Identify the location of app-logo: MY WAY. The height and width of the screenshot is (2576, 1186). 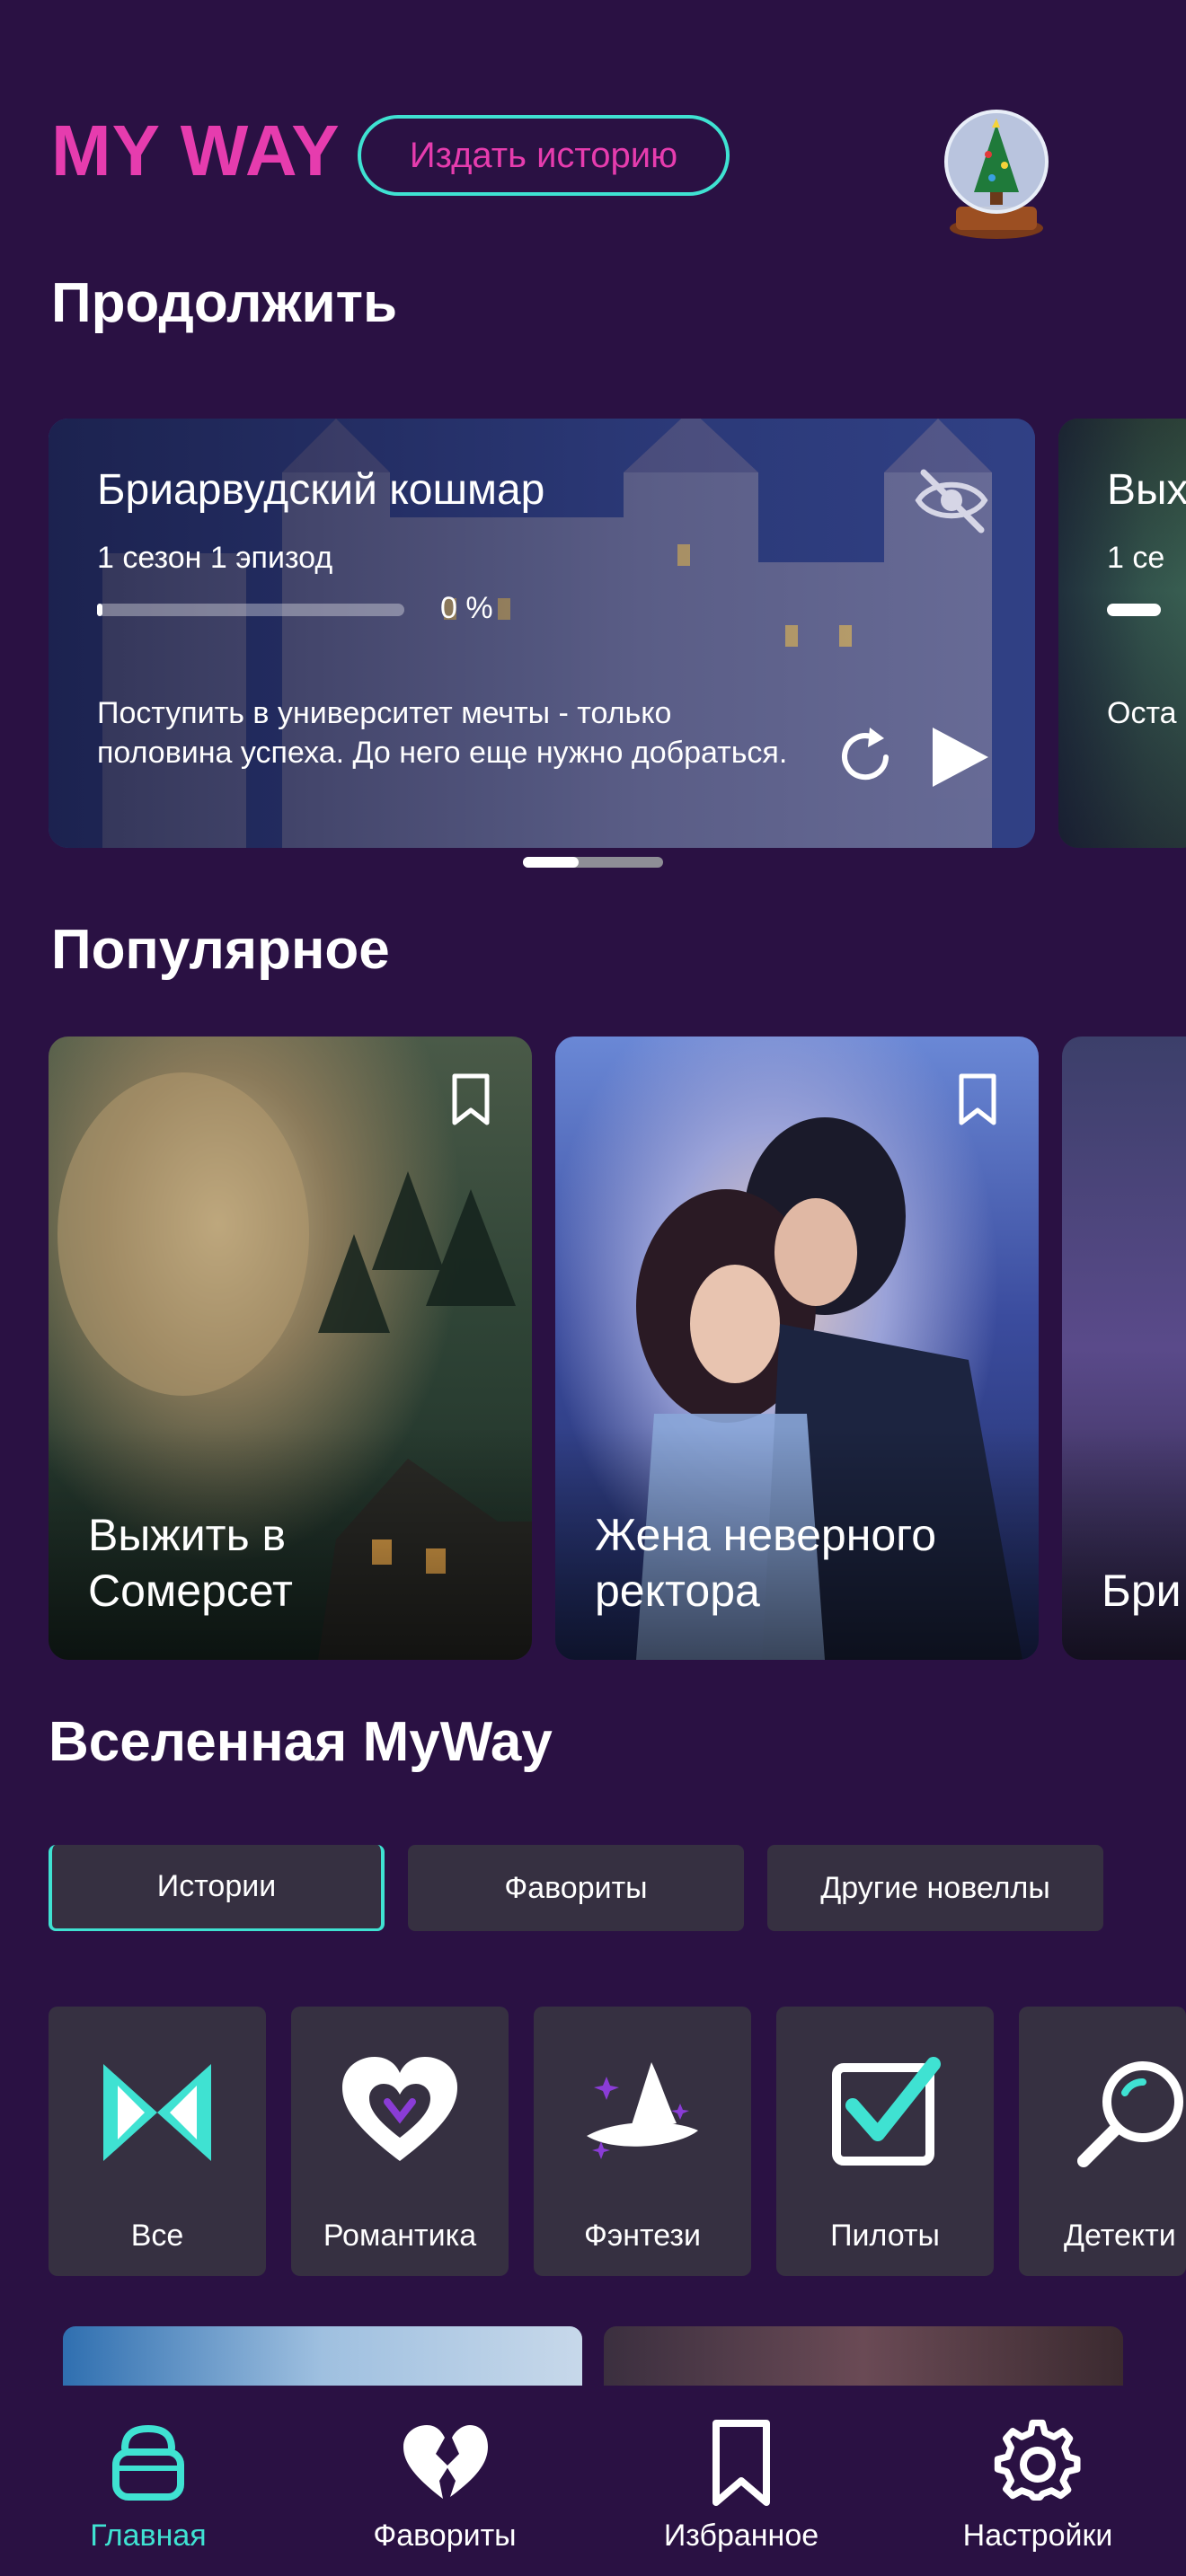
(196, 150).